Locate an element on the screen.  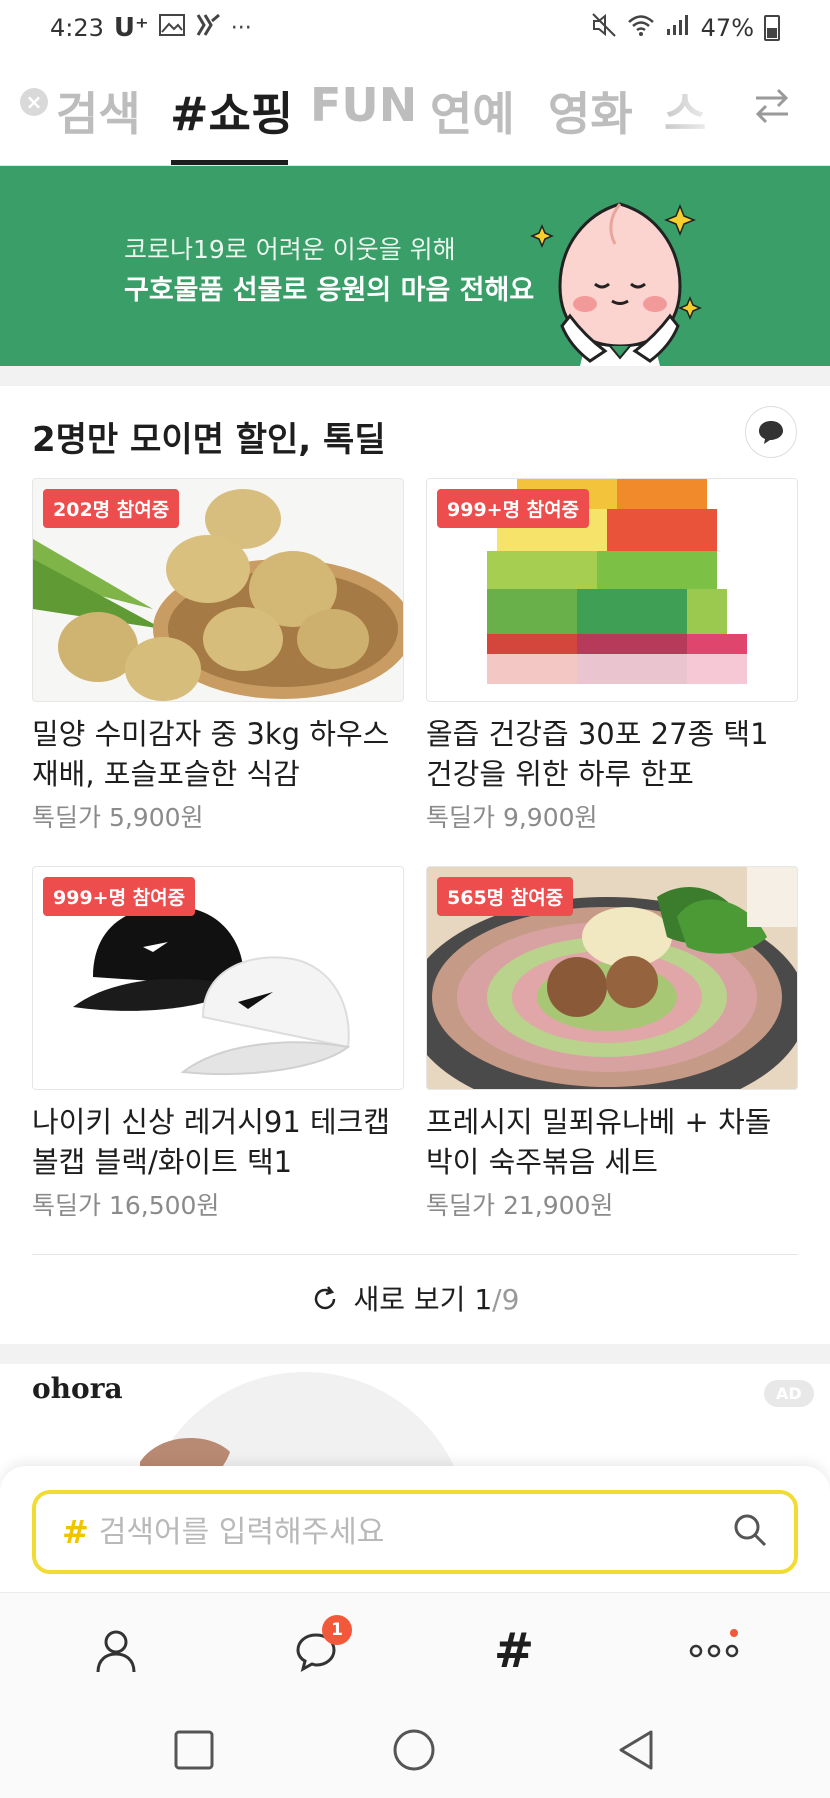
search-panel: # is located at coordinates (415, 1529).